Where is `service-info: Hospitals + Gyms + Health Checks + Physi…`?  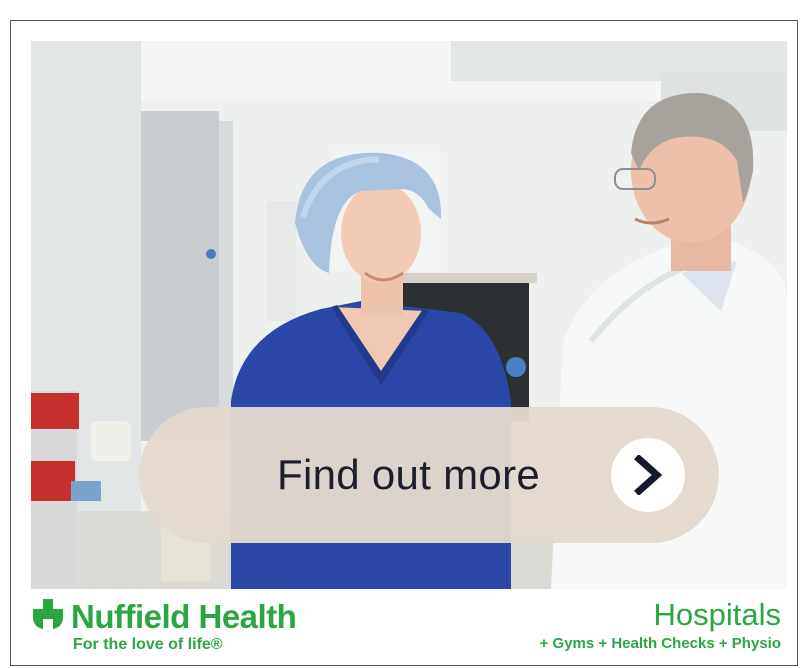
service-info: Hospitals + Gyms + Health Checks + Physi… is located at coordinates (660, 624).